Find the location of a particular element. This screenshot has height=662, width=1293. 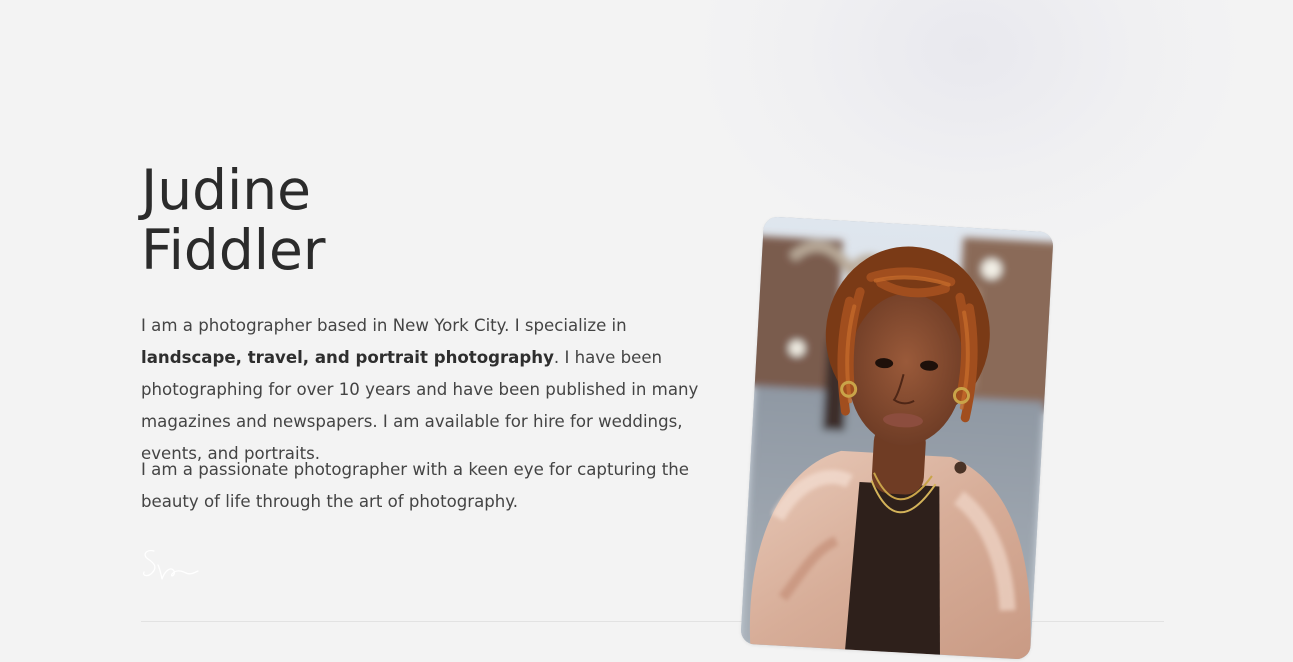

last-name: Fiddler is located at coordinates (233, 250).